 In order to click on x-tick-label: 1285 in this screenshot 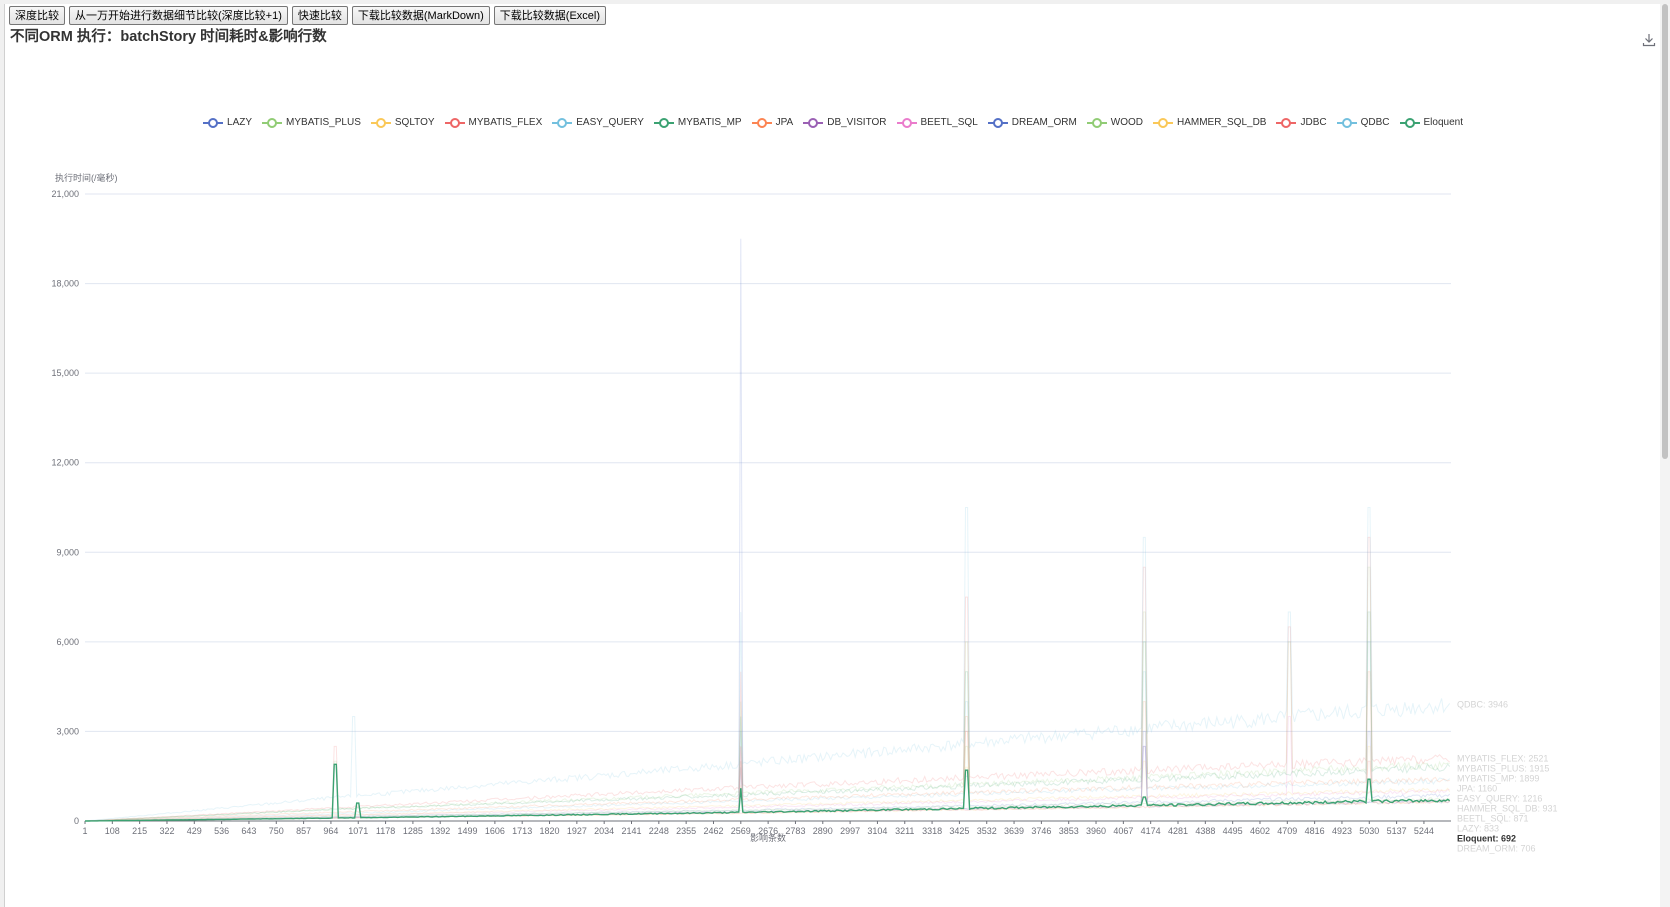, I will do `click(413, 831)`.